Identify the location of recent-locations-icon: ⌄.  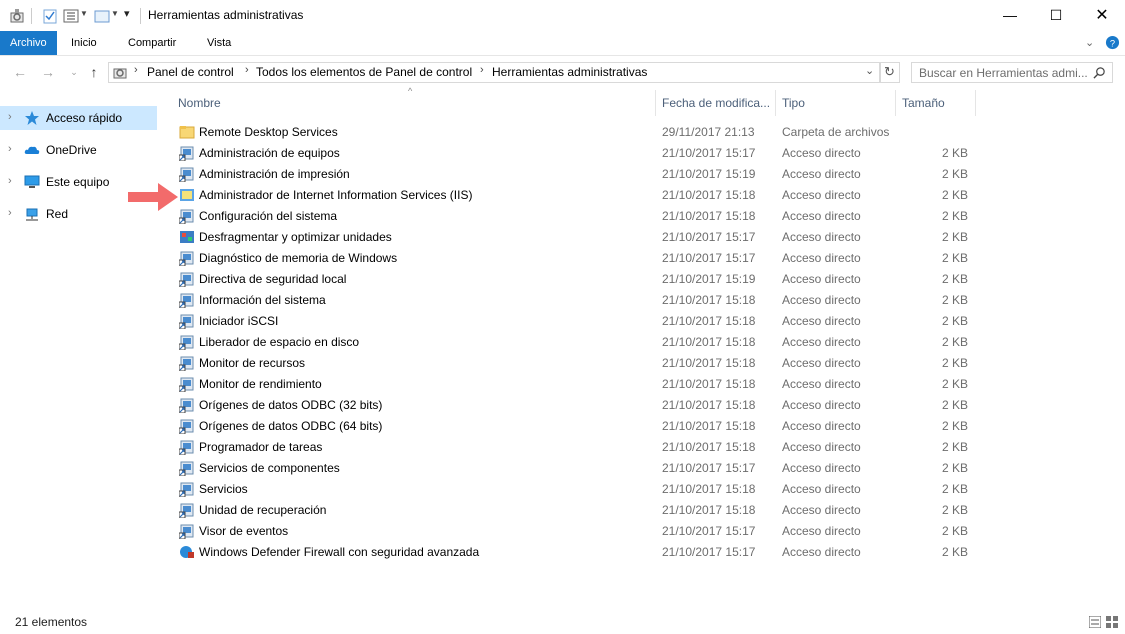
(74, 72).